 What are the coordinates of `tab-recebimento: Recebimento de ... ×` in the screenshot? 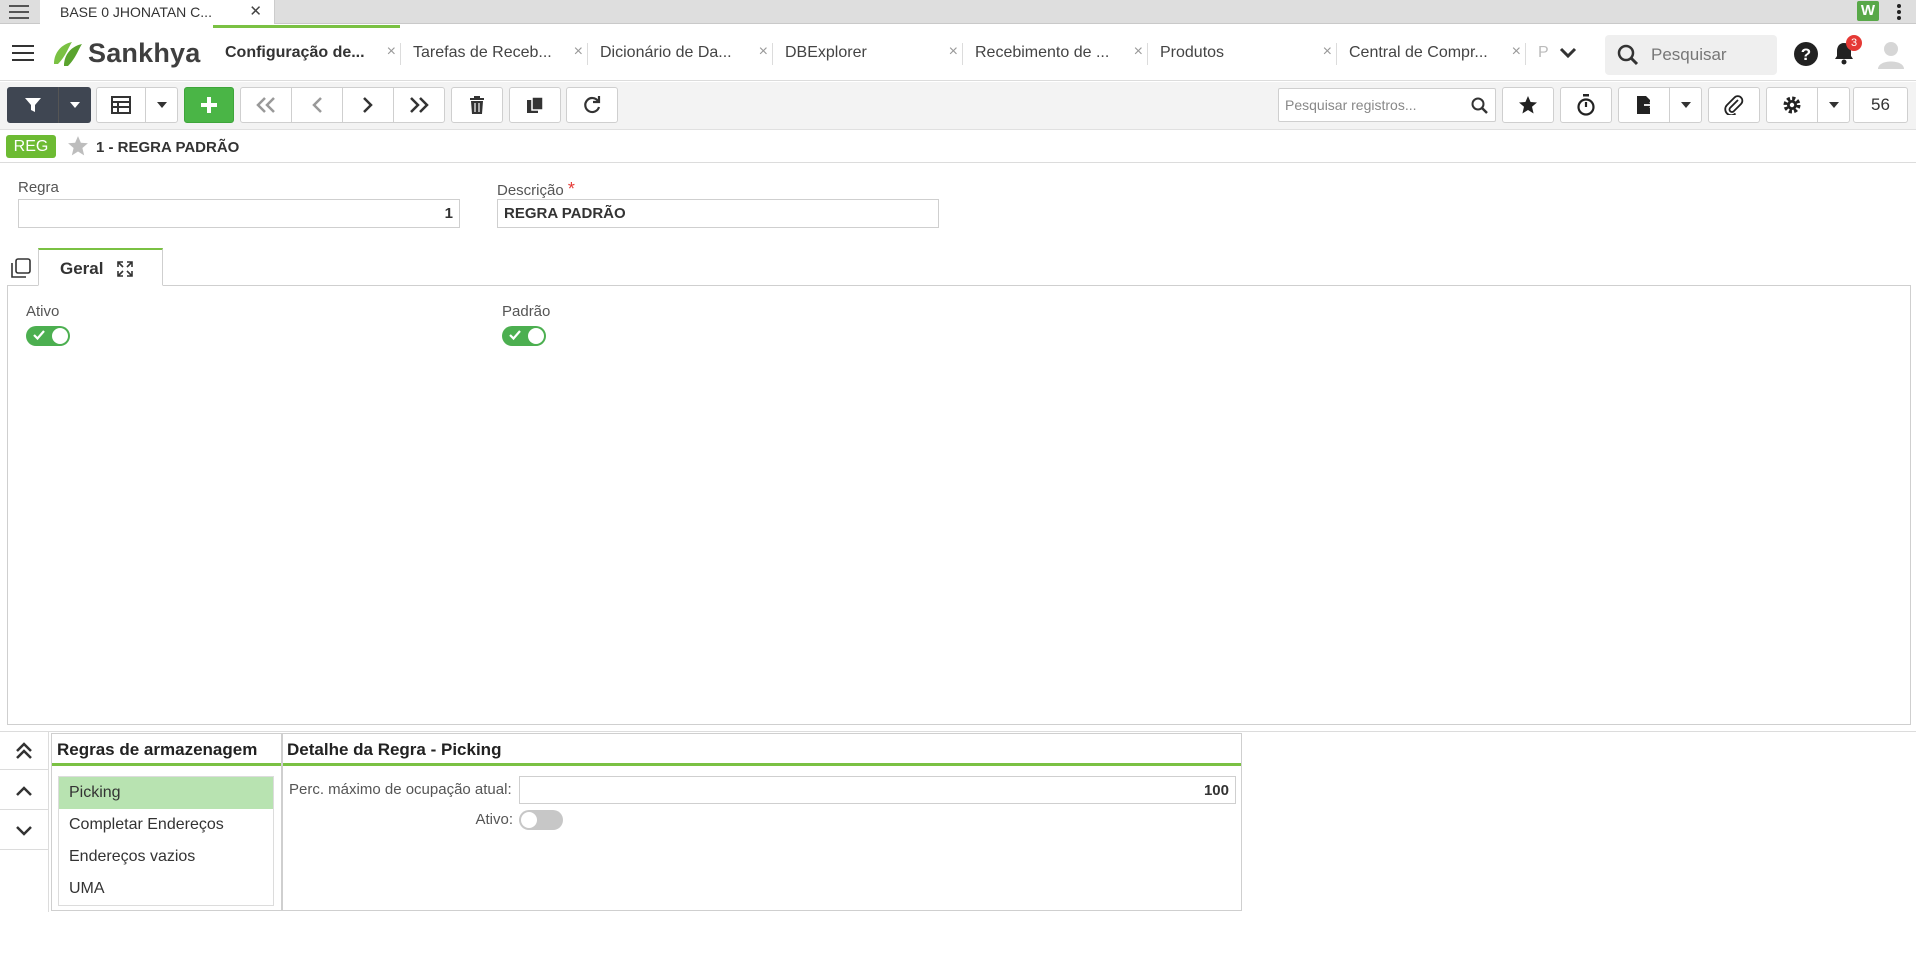 It's located at (1055, 53).